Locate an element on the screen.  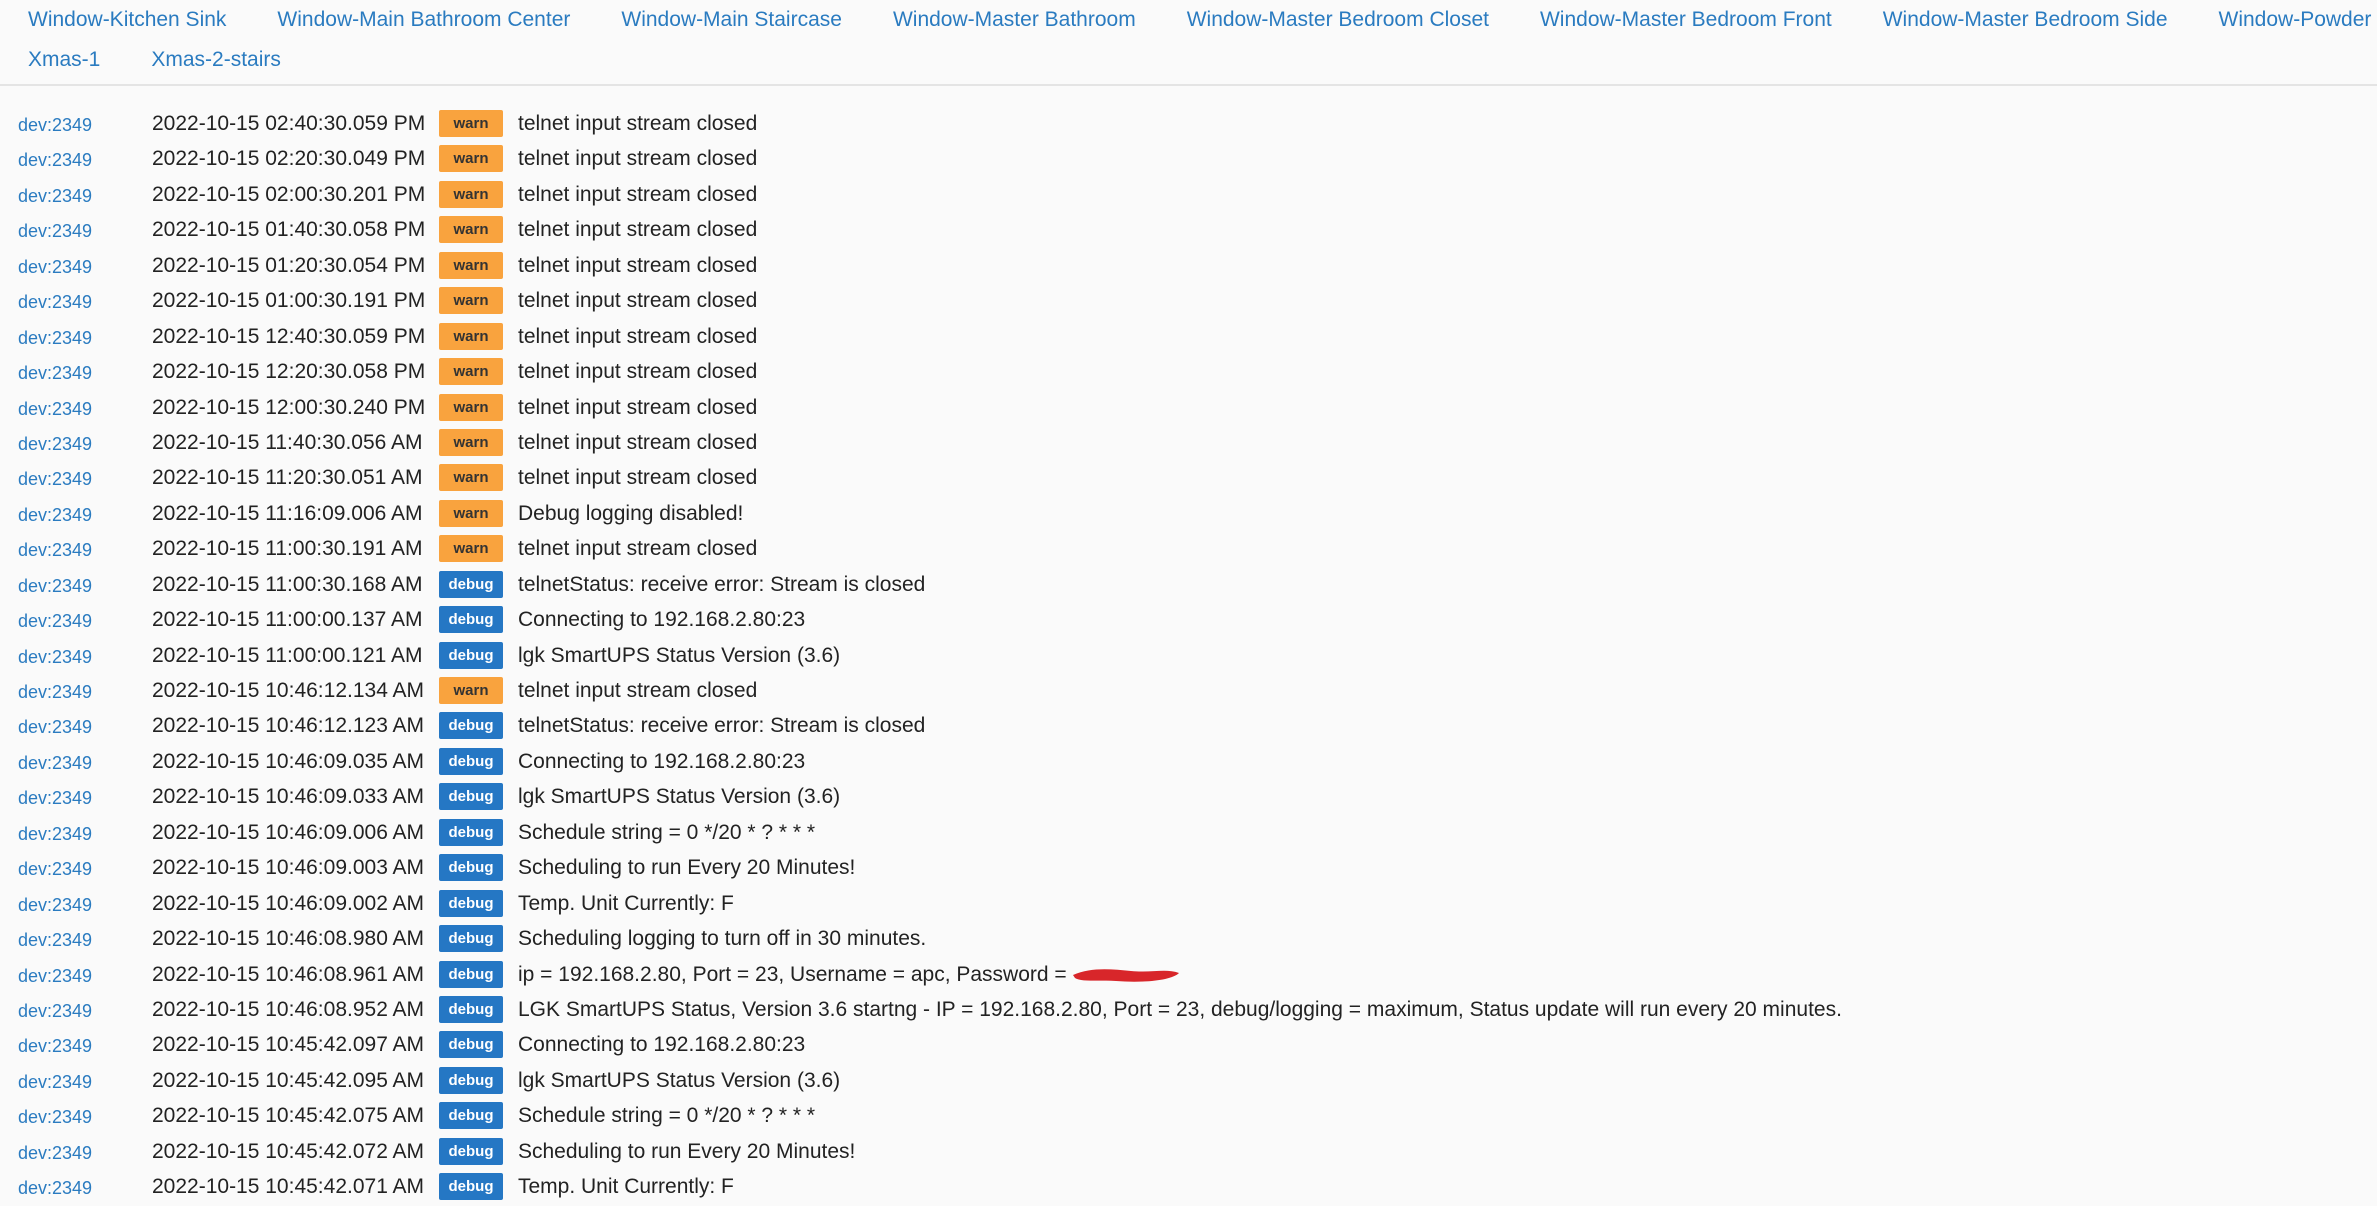
device-tab: Window-Master Bathroom is located at coordinates (1014, 20).